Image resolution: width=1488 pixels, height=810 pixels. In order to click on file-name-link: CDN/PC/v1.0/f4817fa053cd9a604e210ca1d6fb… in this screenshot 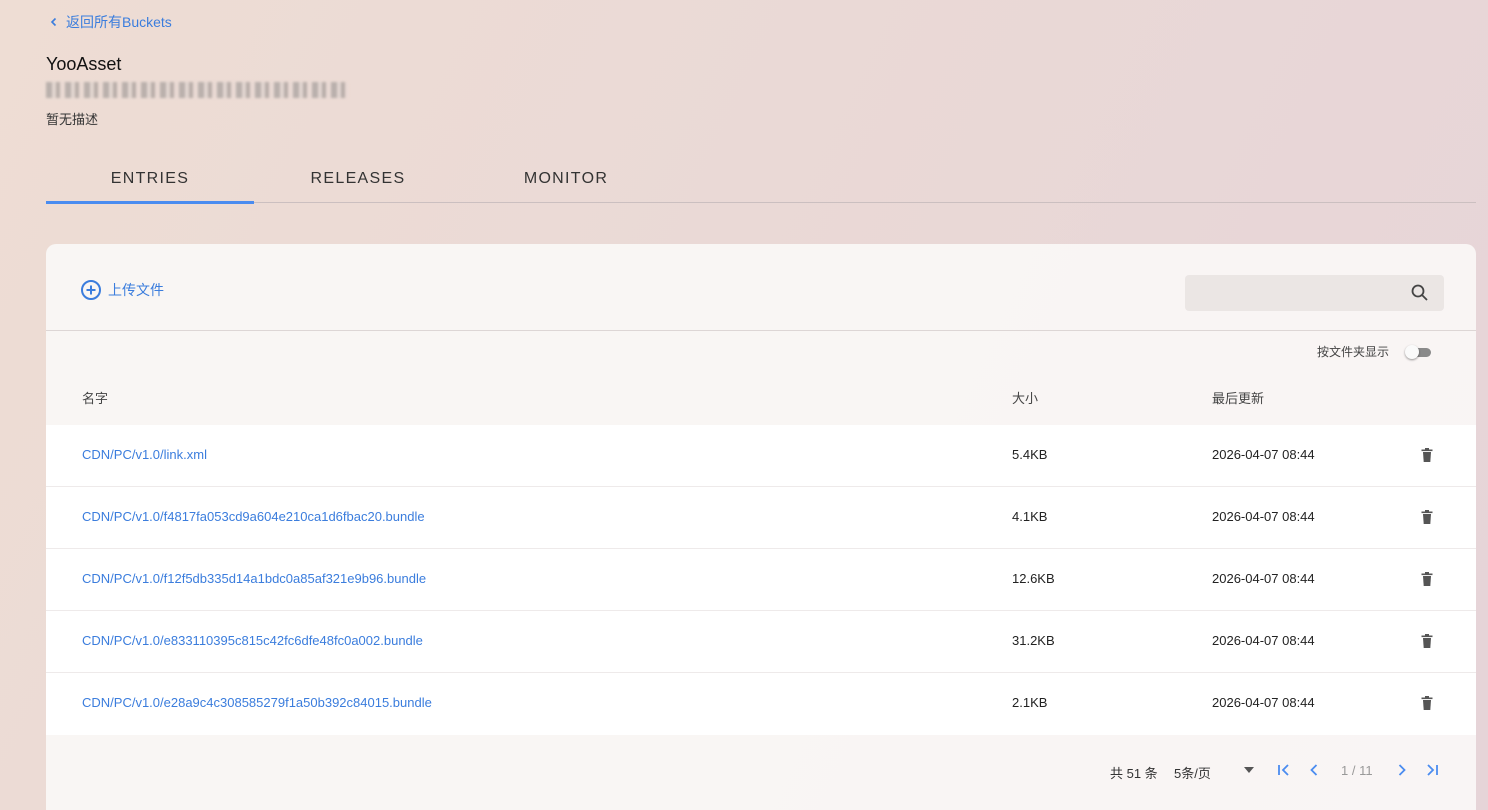, I will do `click(253, 516)`.